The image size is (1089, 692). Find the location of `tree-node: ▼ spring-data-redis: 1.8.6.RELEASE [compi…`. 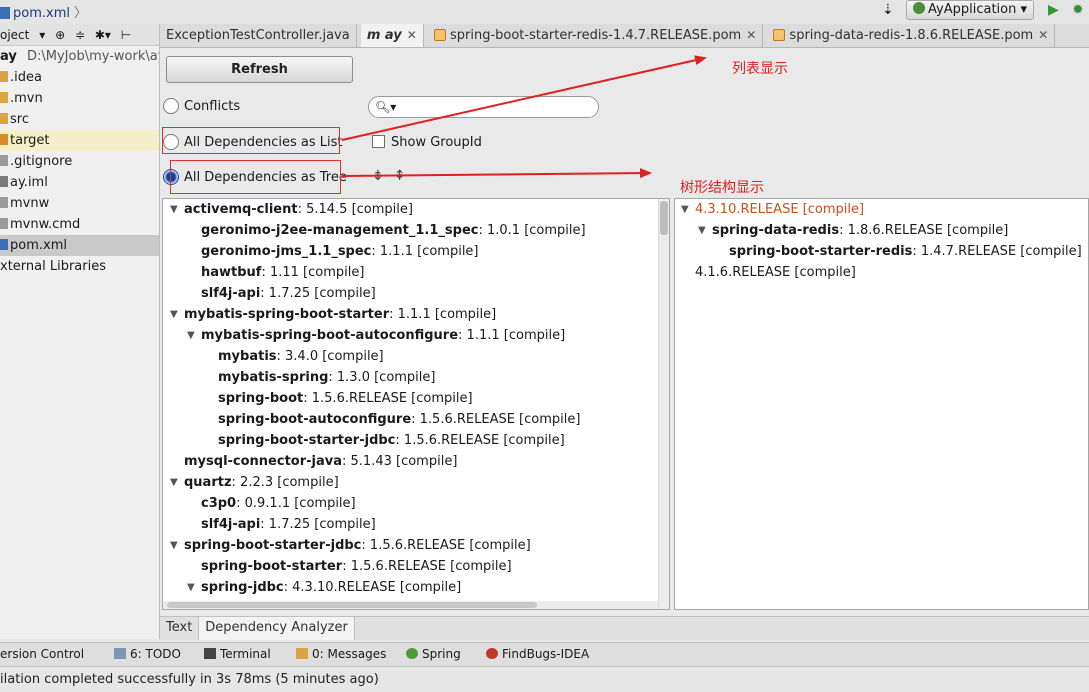

tree-node: ▼ spring-data-redis: 1.8.6.RELEASE [compi… is located at coordinates (881, 230).